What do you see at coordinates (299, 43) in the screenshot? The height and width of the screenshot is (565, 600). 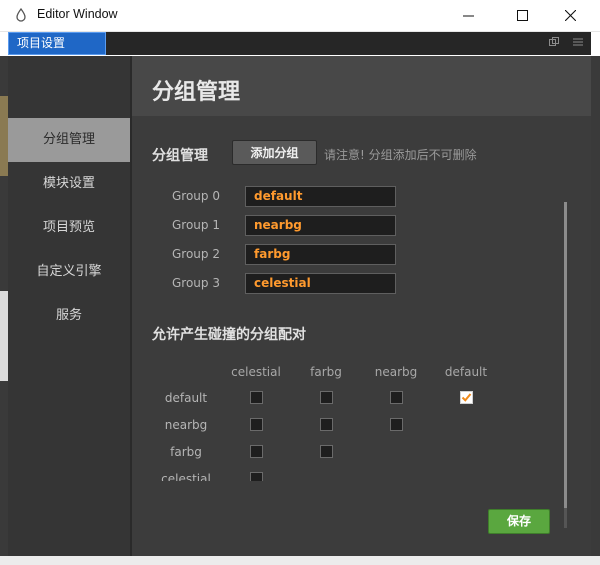 I see `tab-strip: 项目设置` at bounding box center [299, 43].